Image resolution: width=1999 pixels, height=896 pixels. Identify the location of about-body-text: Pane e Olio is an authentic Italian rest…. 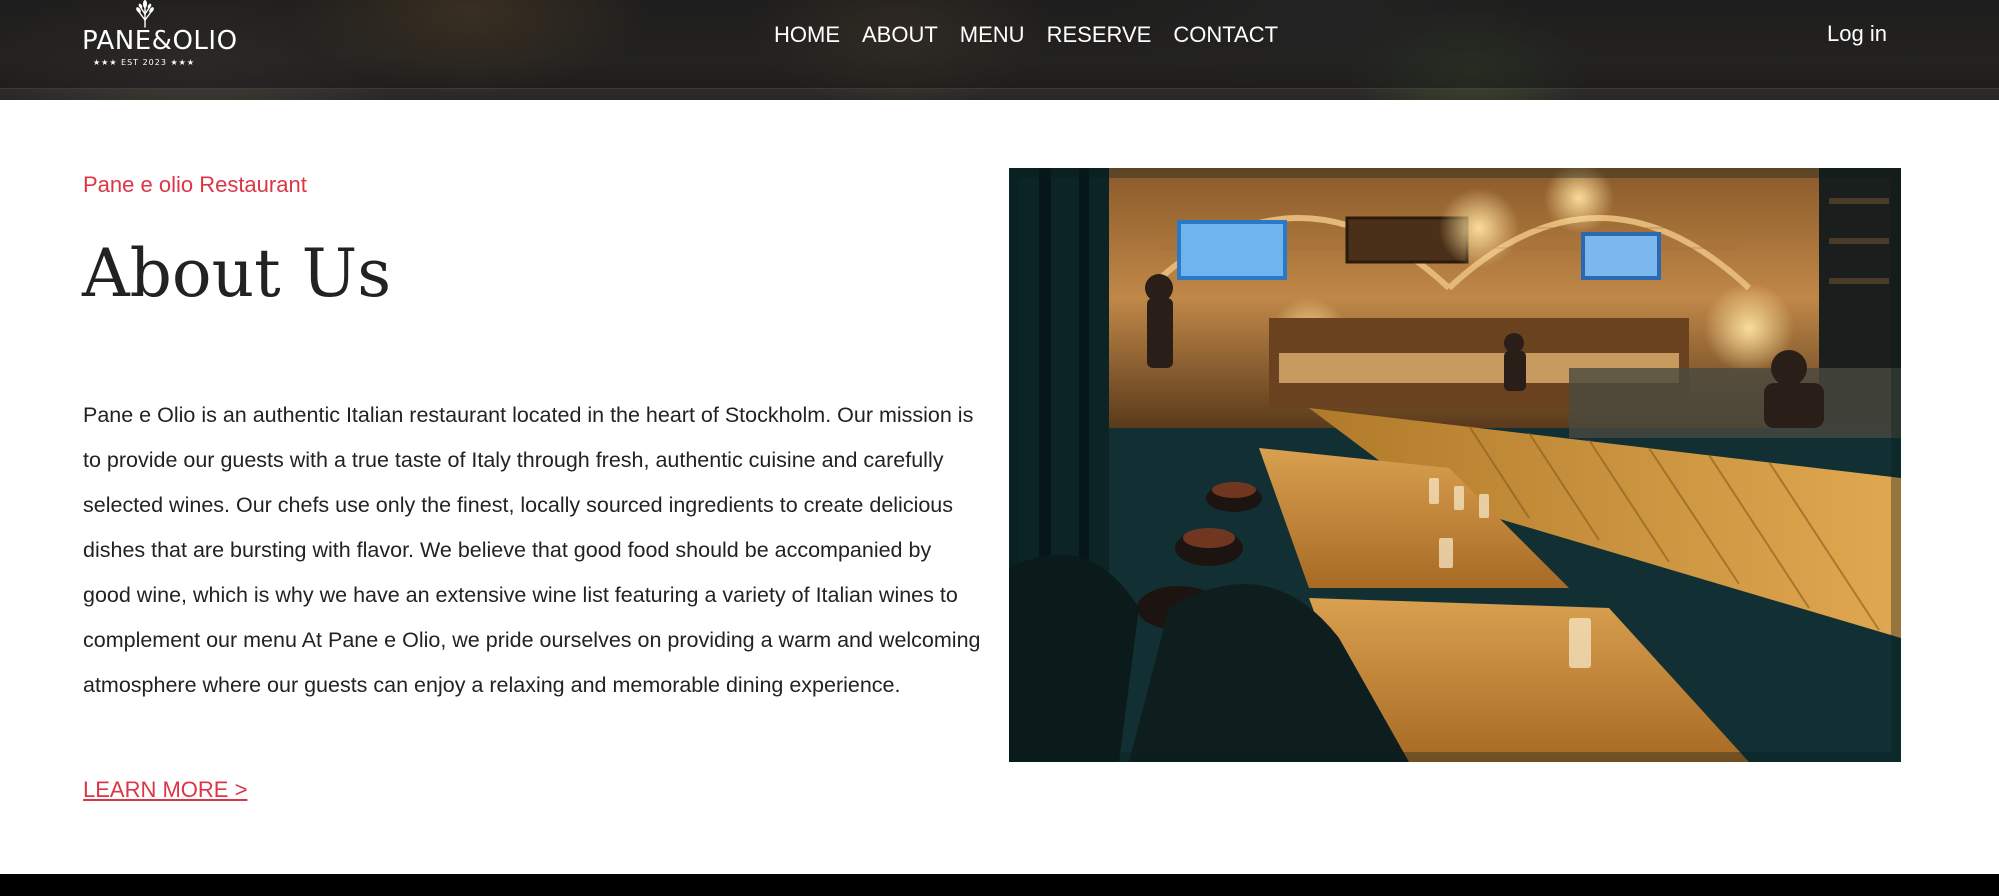
(532, 550).